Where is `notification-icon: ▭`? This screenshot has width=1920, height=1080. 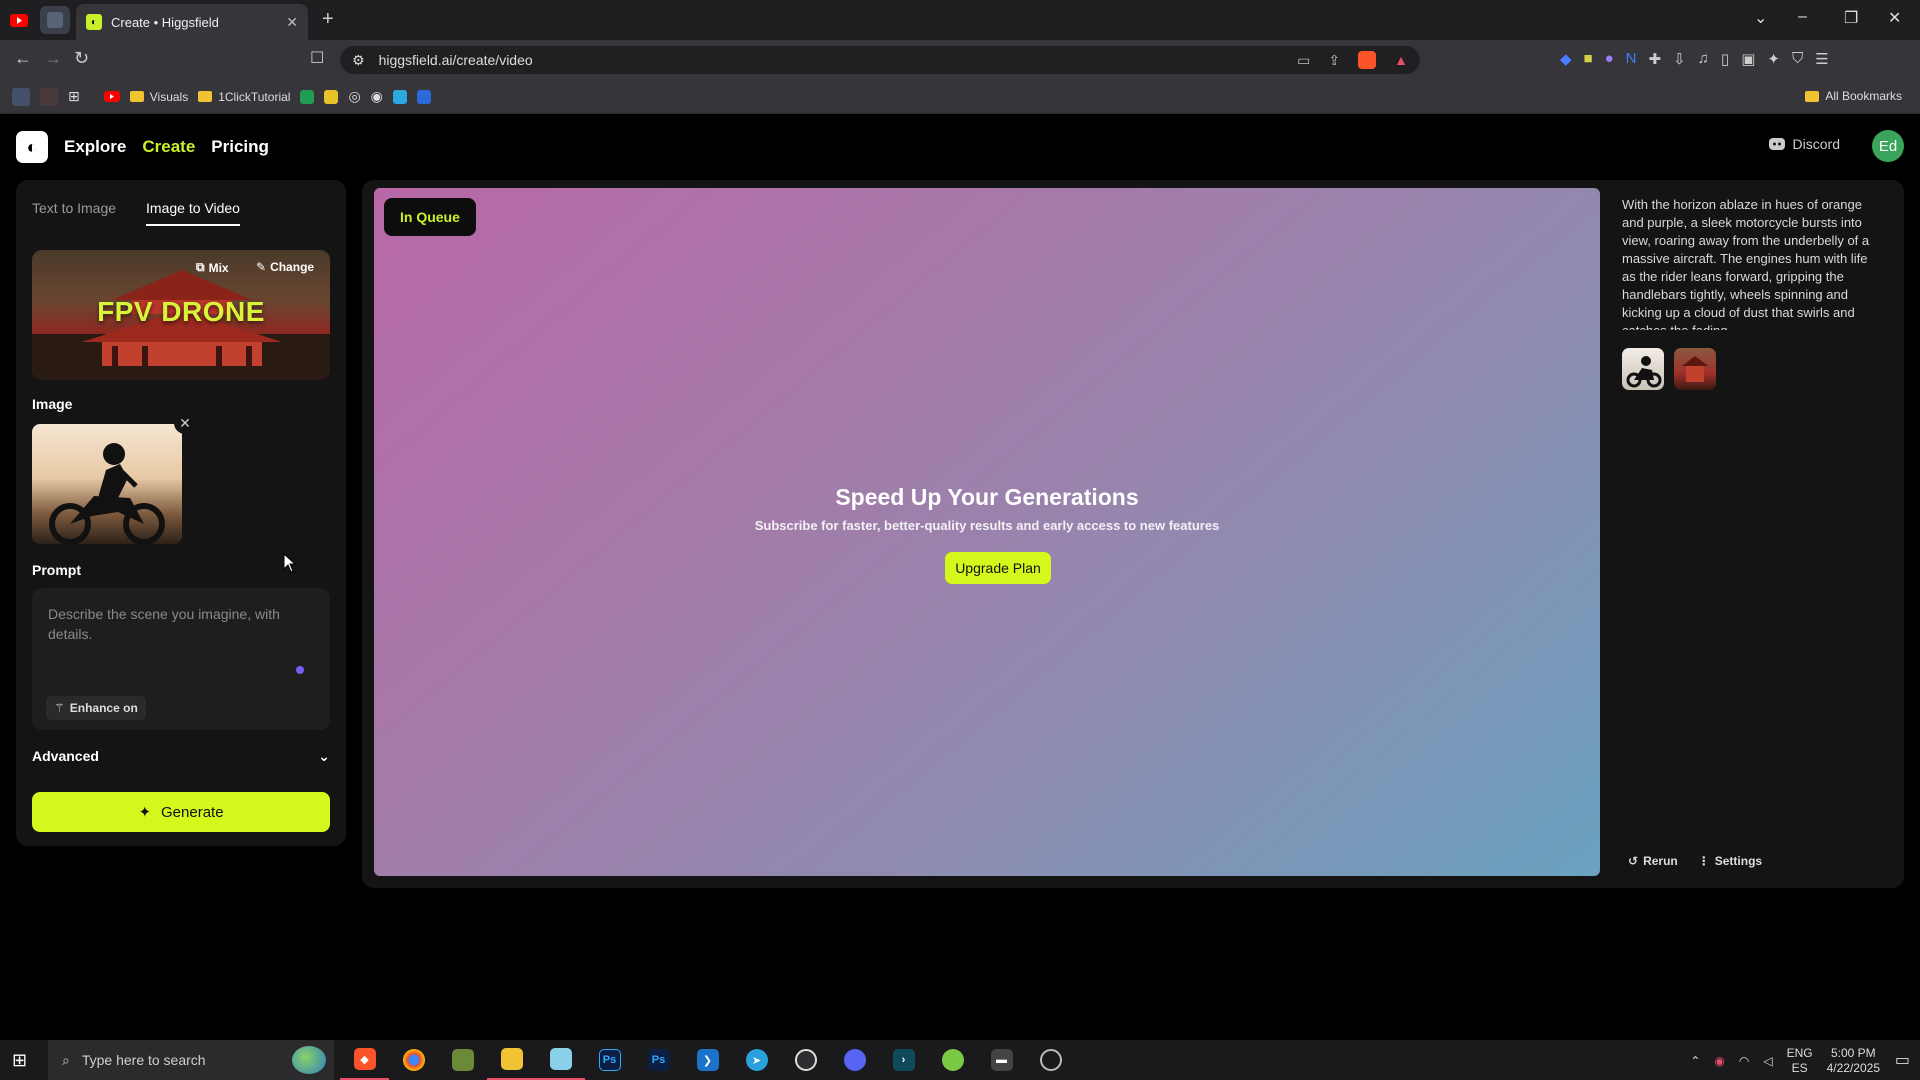
notification-icon: ▭ is located at coordinates (1902, 1060).